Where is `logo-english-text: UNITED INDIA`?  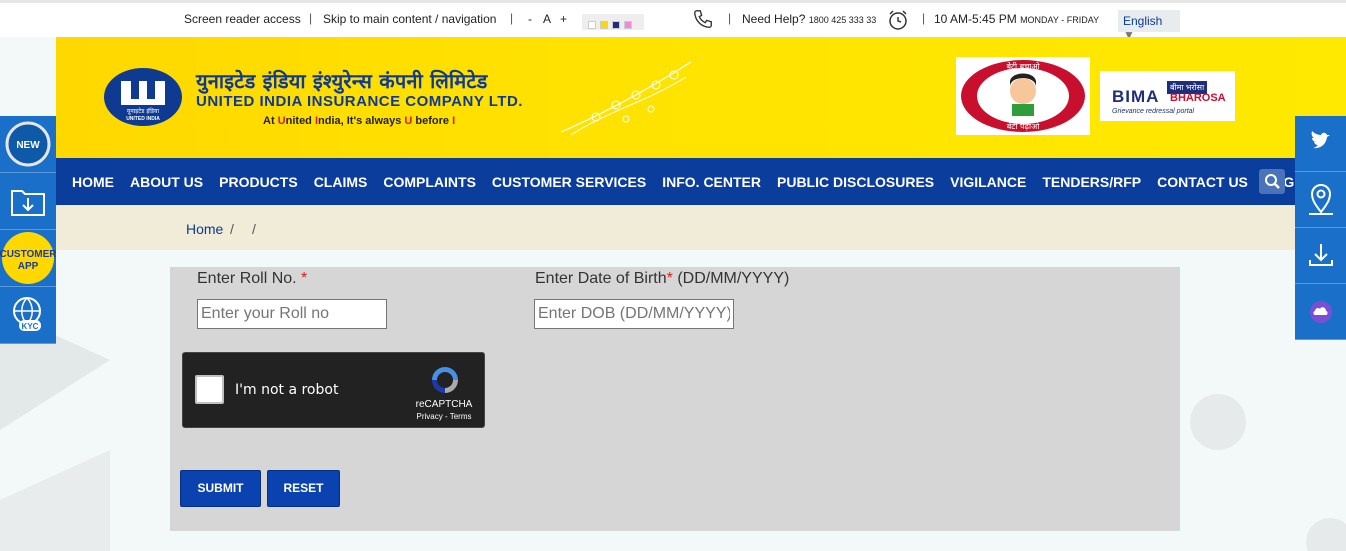 logo-english-text: UNITED INDIA is located at coordinates (143, 119).